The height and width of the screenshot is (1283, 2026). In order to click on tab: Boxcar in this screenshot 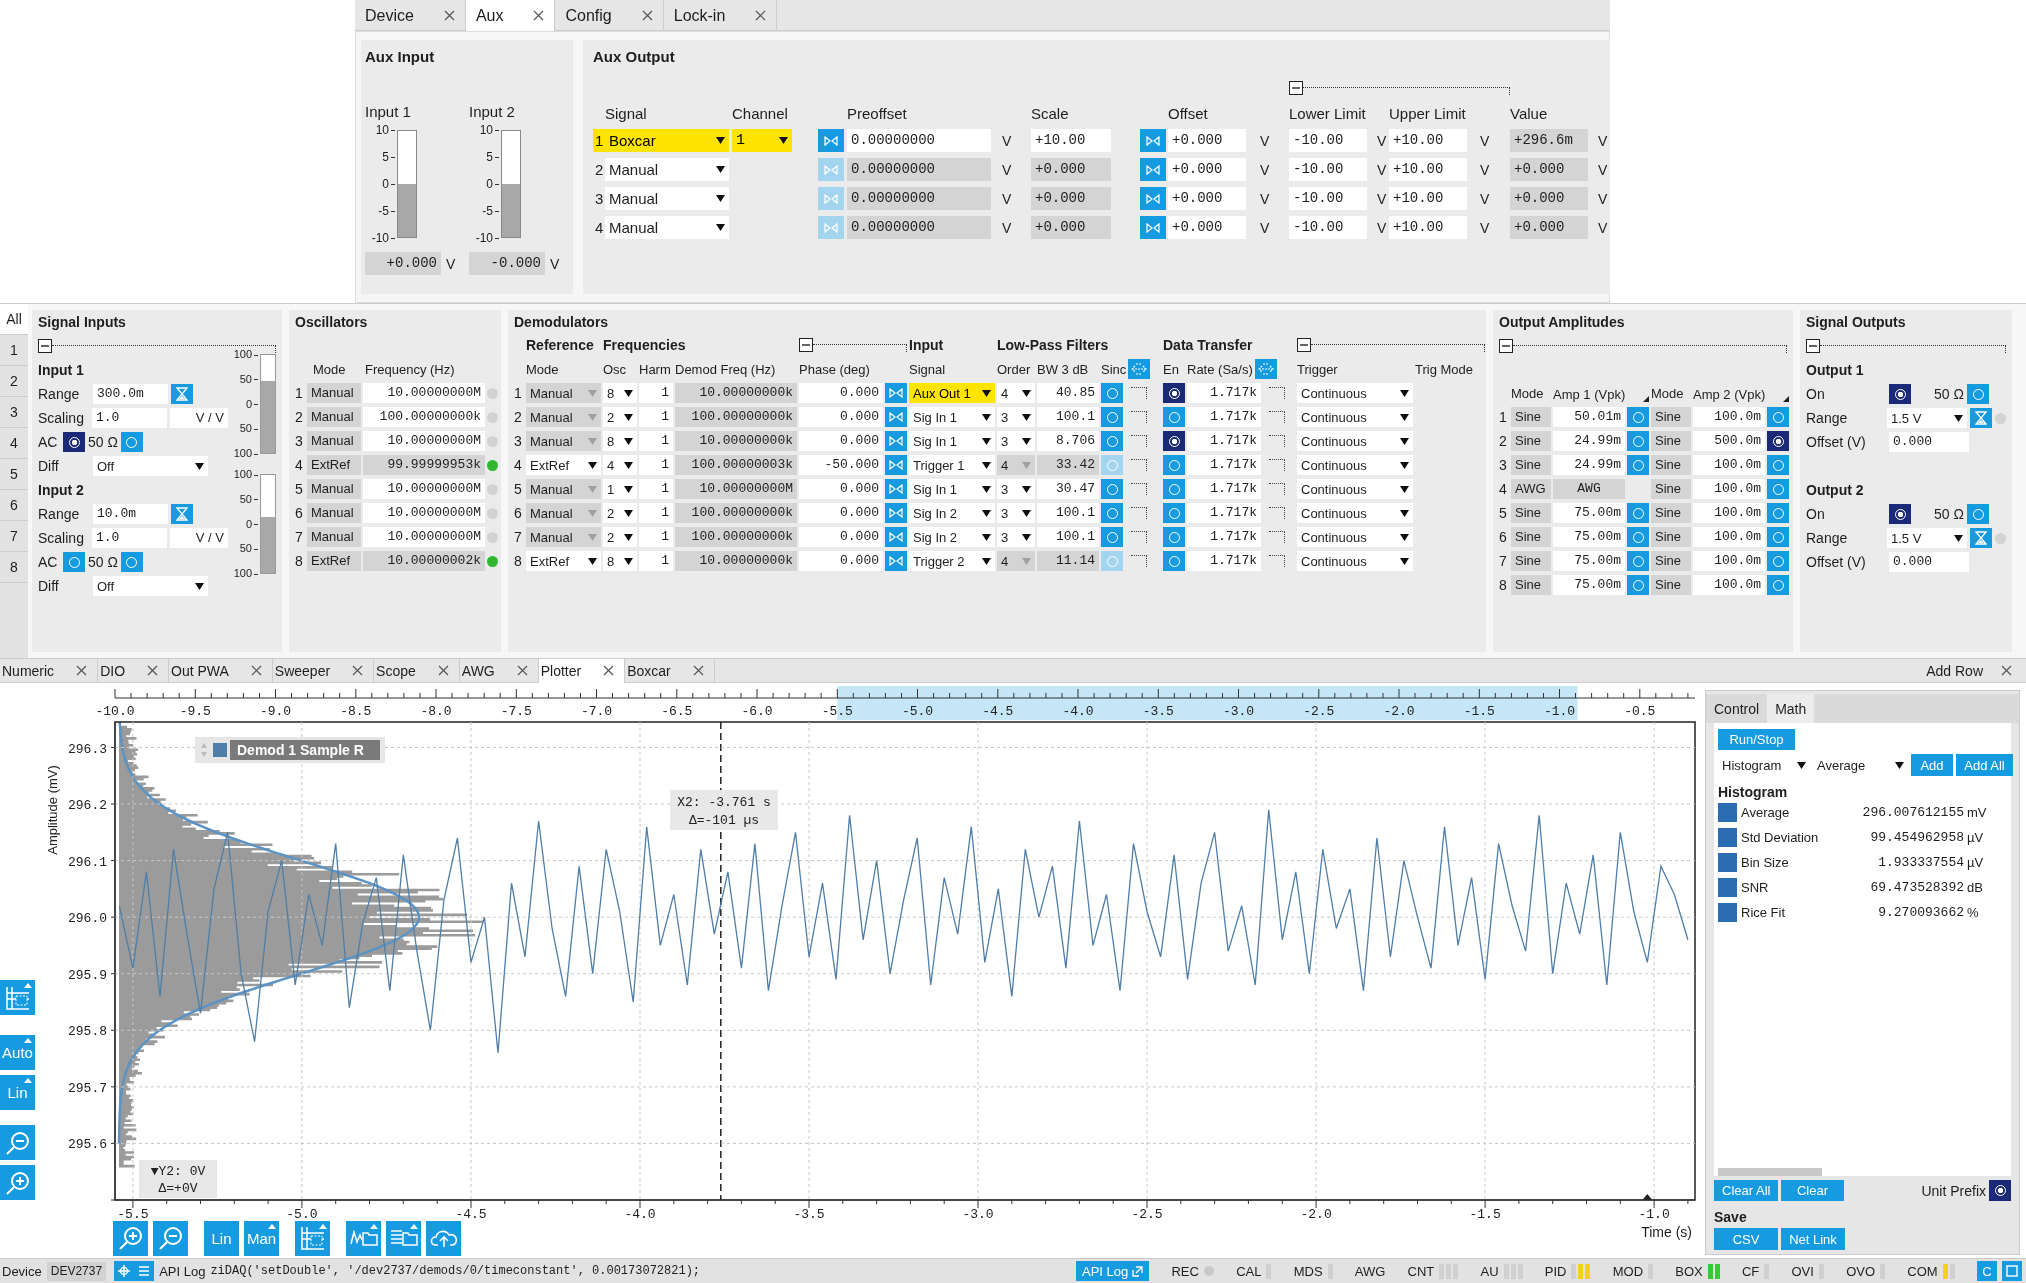, I will do `click(670, 670)`.